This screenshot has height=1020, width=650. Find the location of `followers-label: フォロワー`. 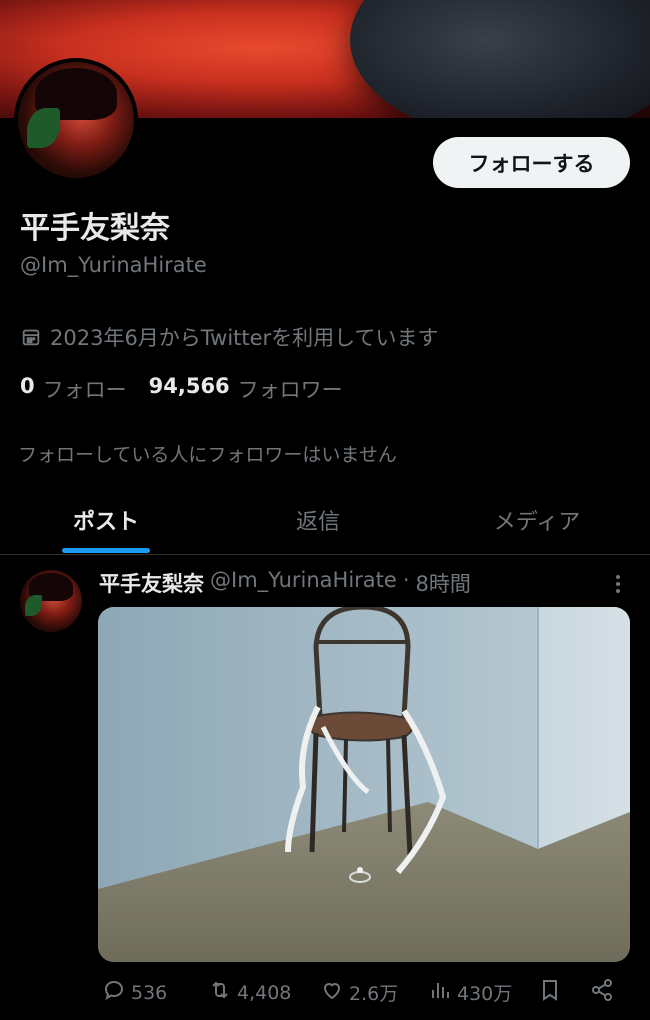

followers-label: フォロワー is located at coordinates (290, 390).